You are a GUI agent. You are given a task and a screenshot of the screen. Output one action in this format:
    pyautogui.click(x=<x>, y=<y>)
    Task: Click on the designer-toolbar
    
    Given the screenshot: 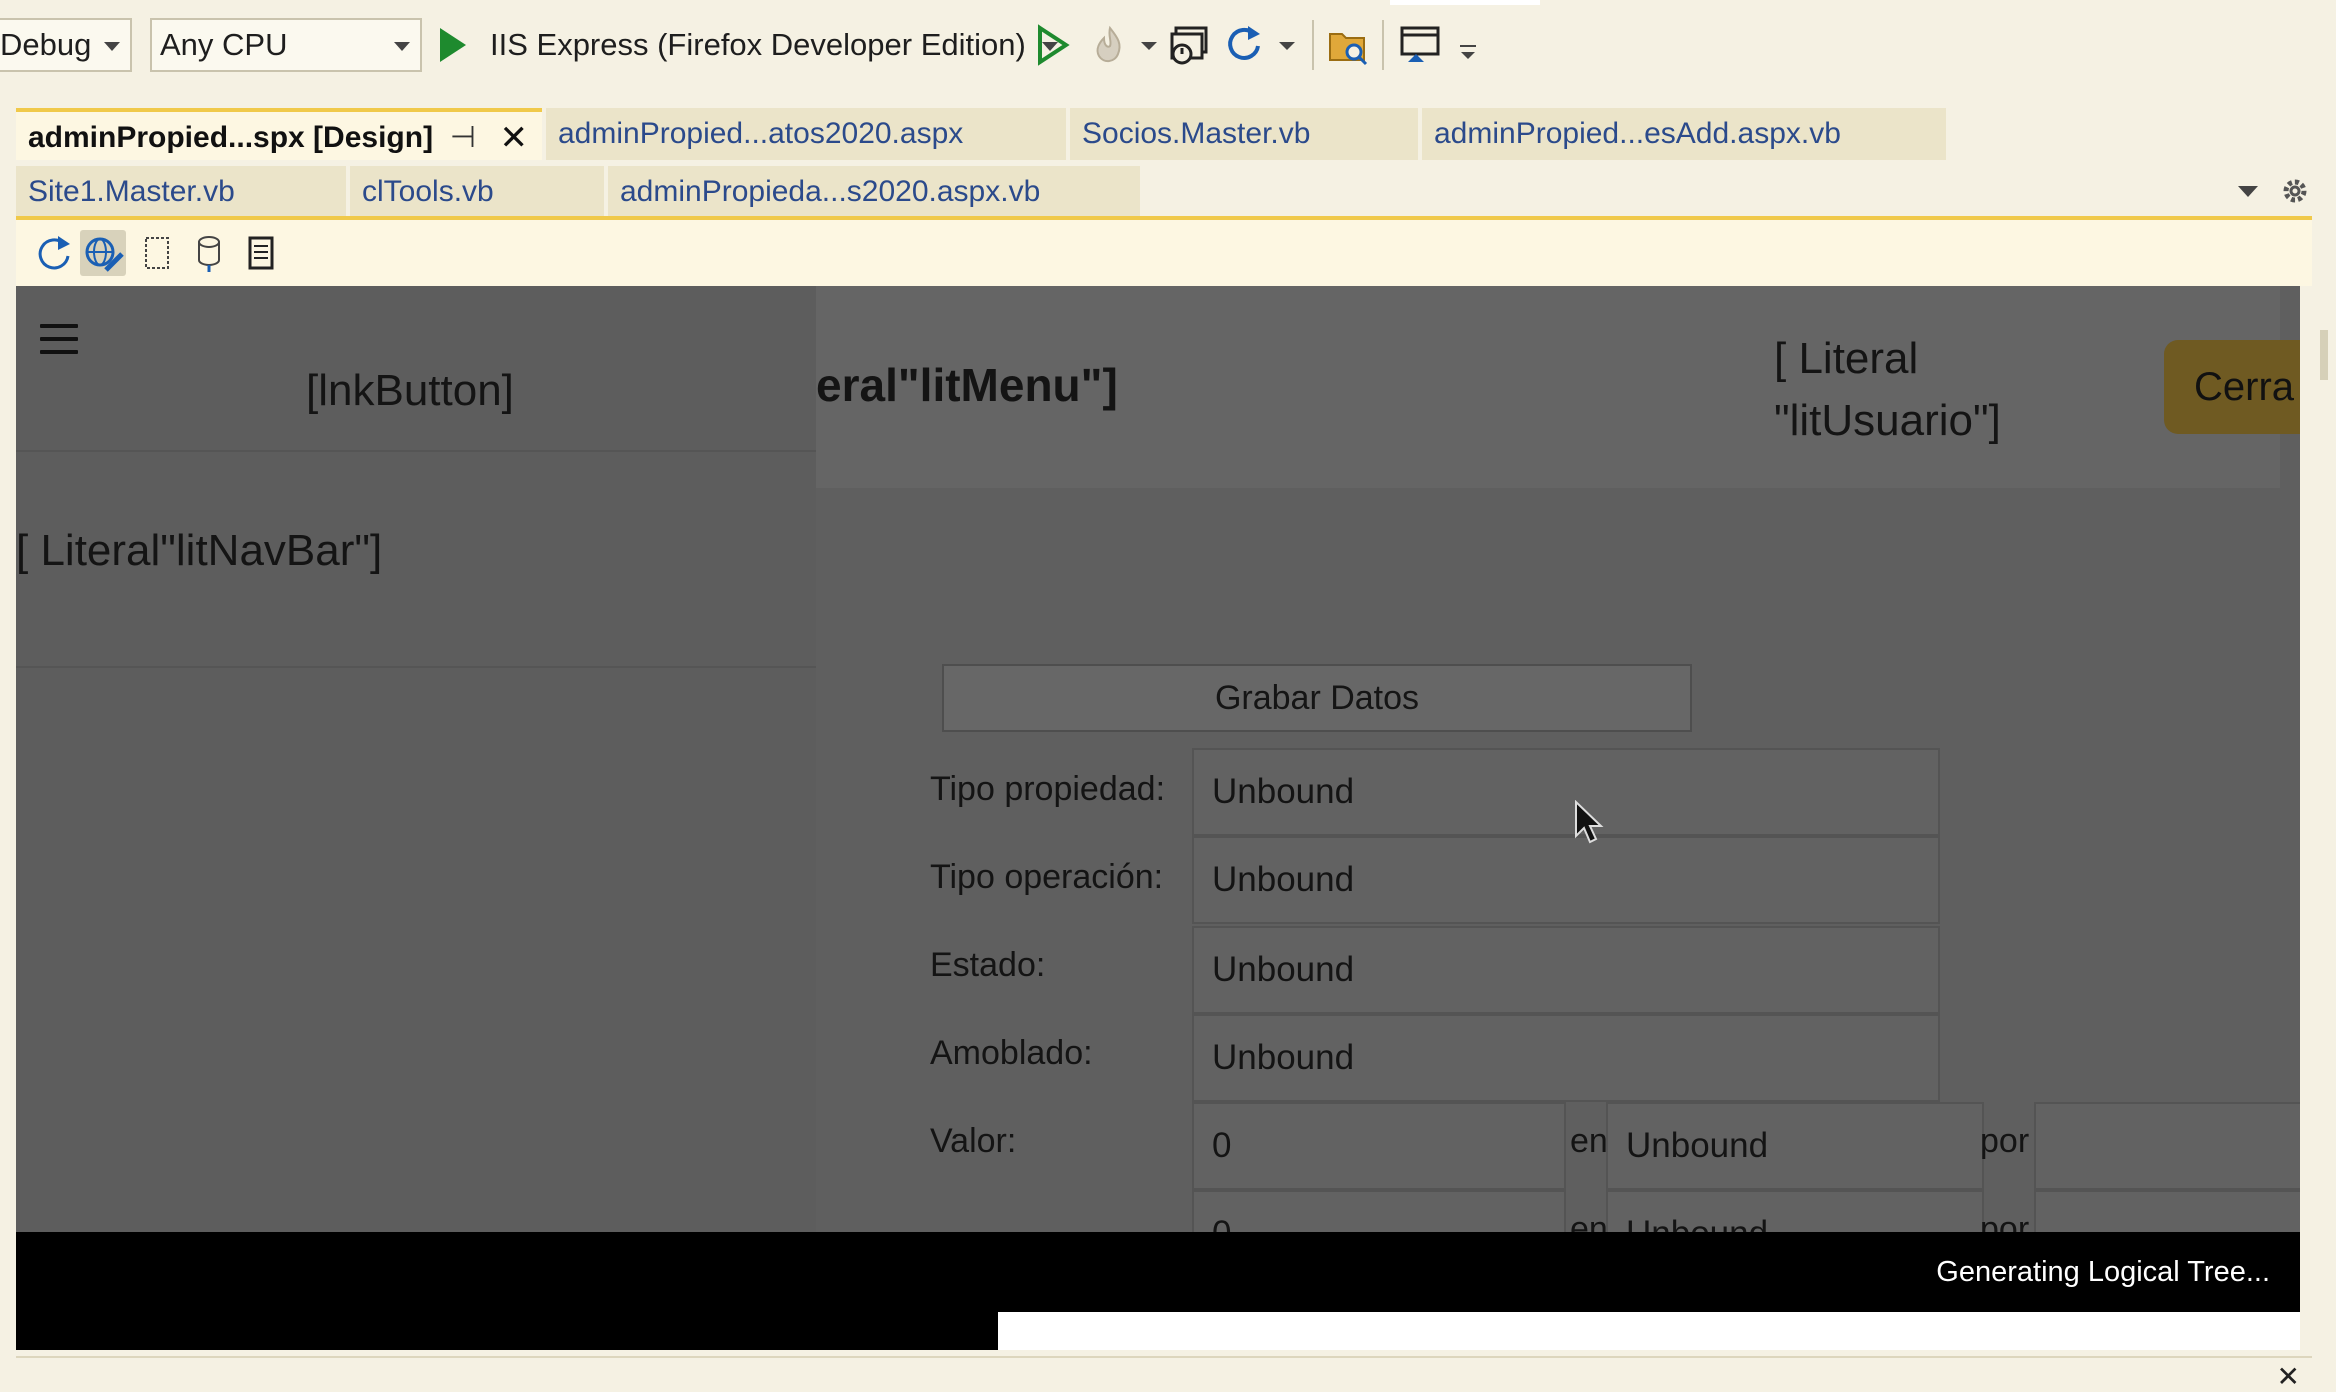 What is the action you would take?
    pyautogui.click(x=1164, y=253)
    